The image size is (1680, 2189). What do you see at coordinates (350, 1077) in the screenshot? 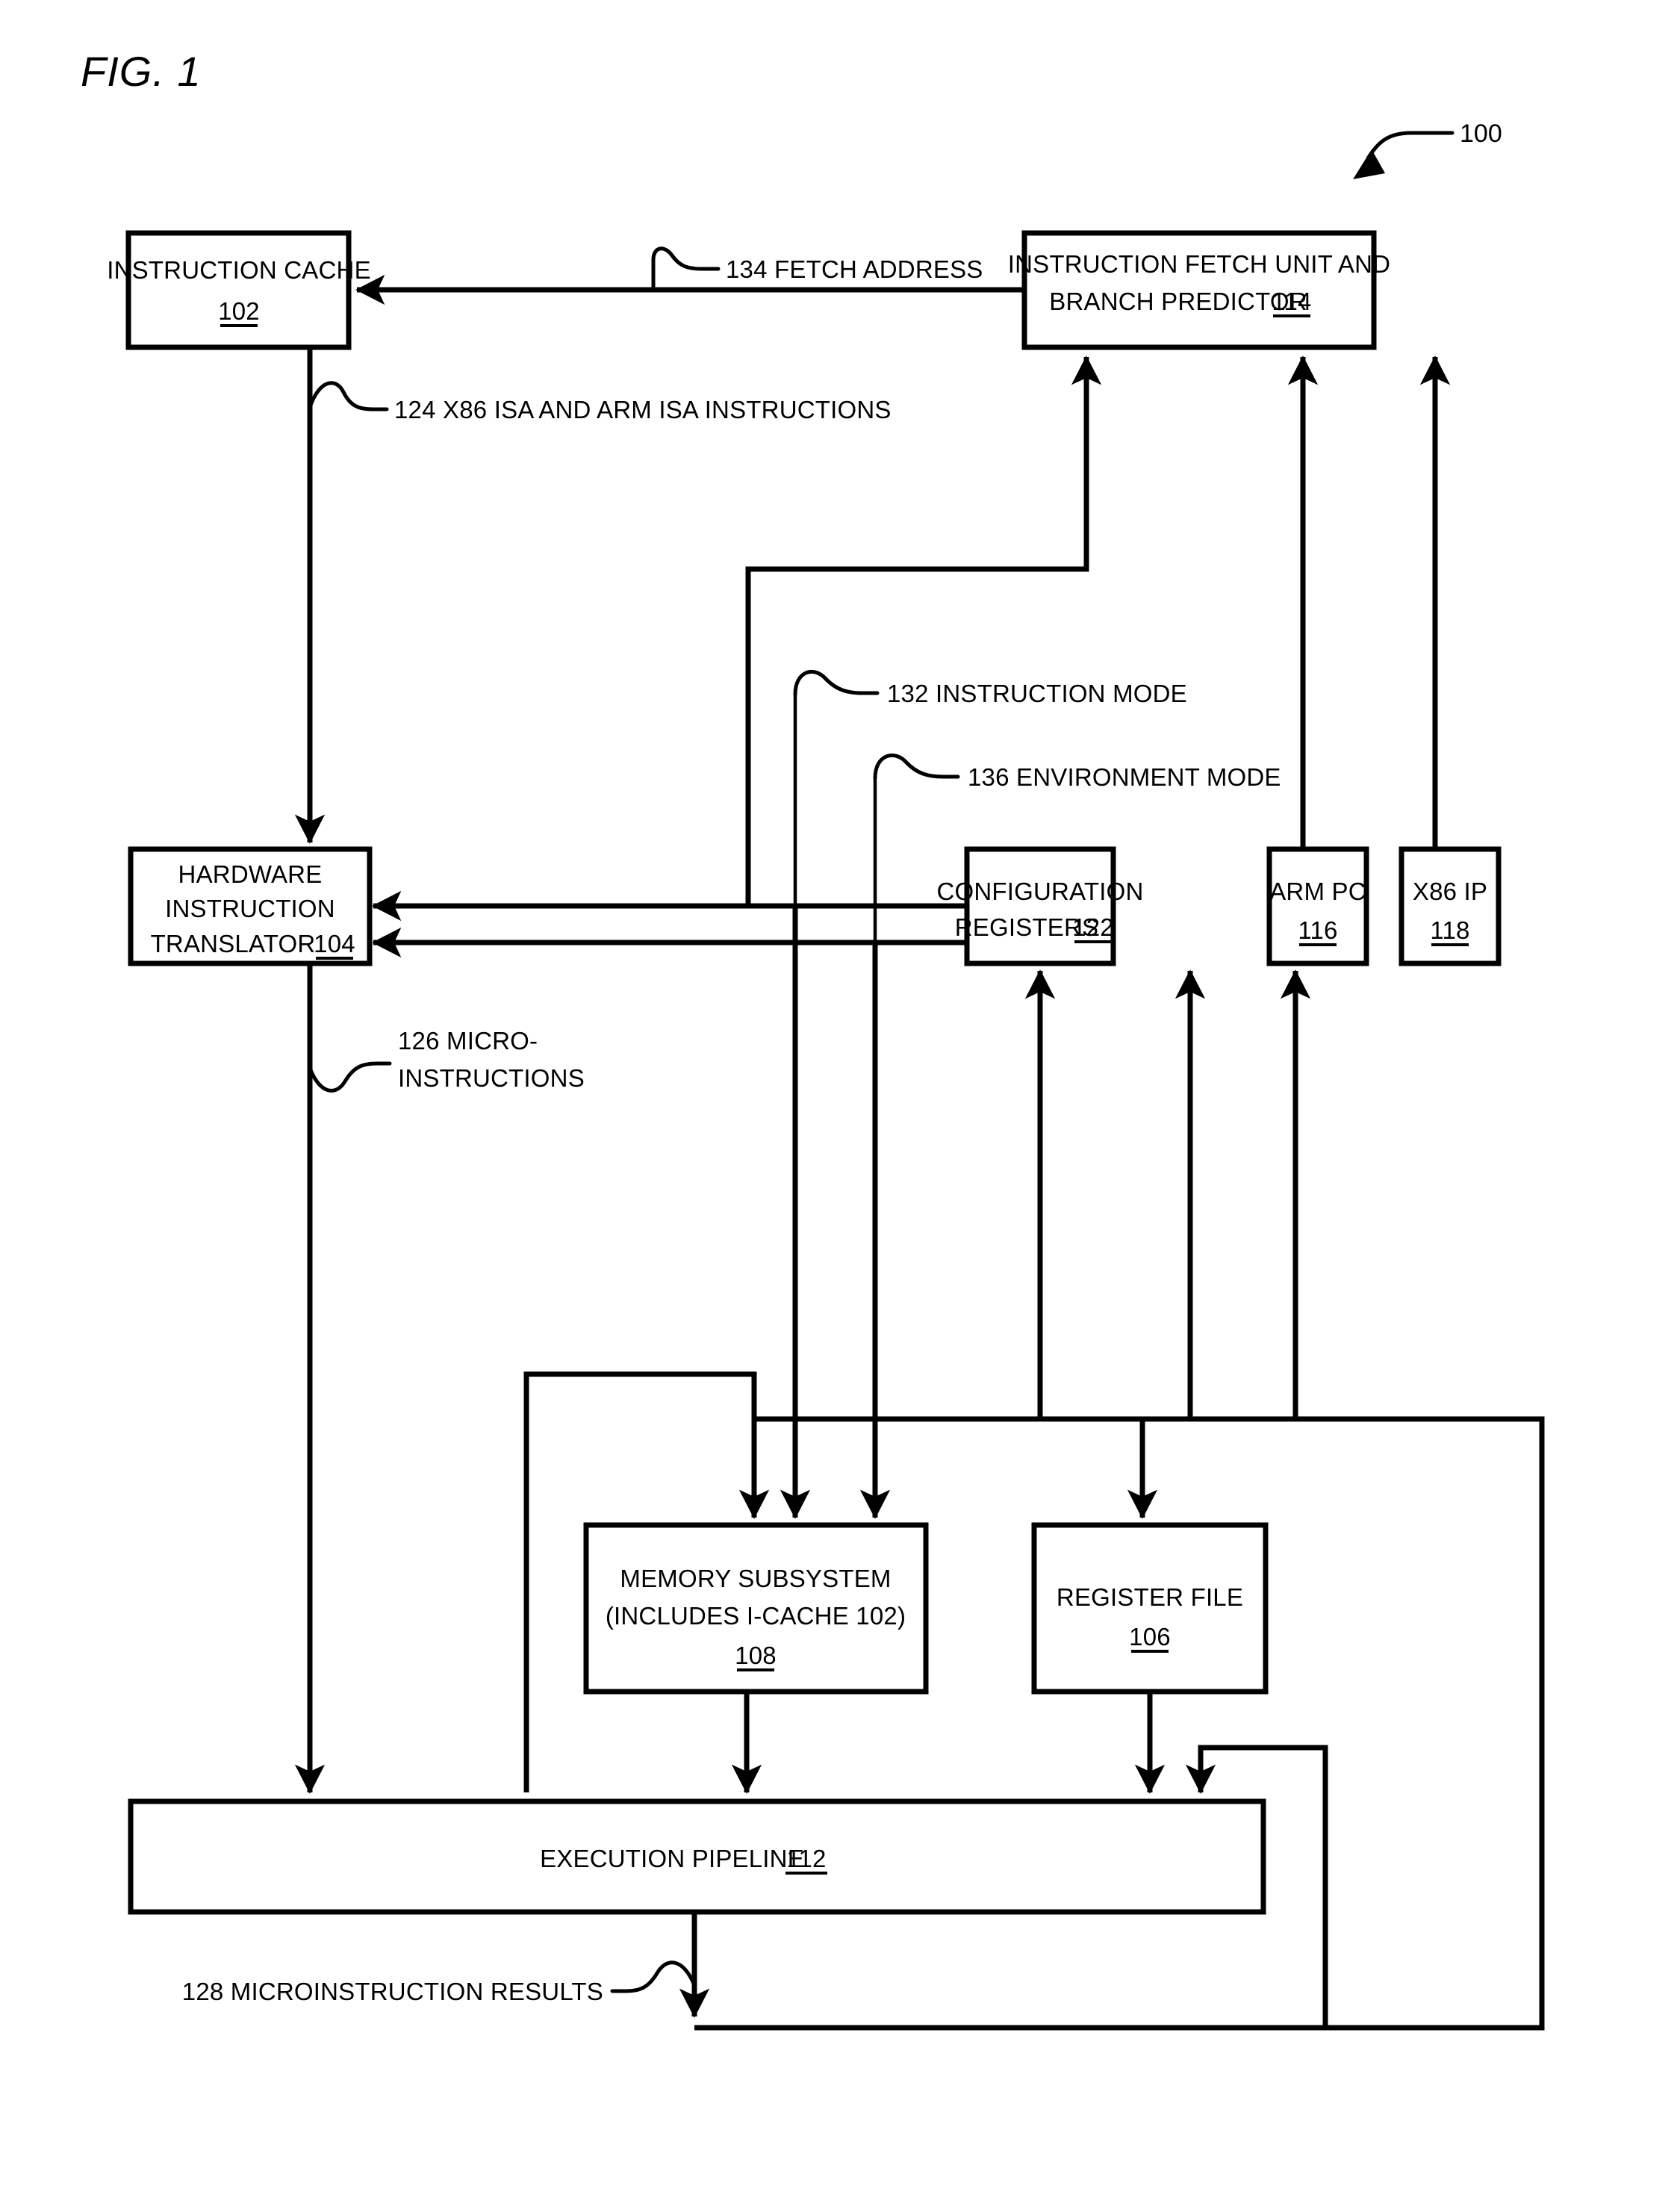
I see `microinstructions-leader` at bounding box center [350, 1077].